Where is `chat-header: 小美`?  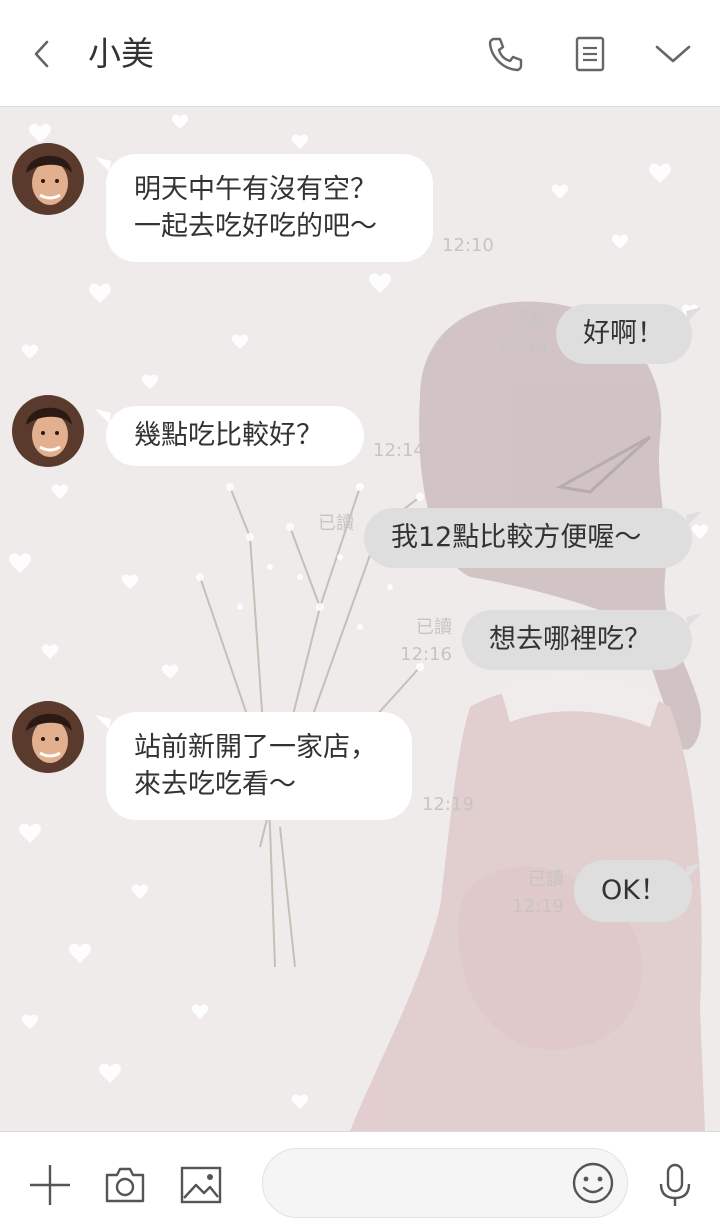
chat-header: 小美 is located at coordinates (360, 53).